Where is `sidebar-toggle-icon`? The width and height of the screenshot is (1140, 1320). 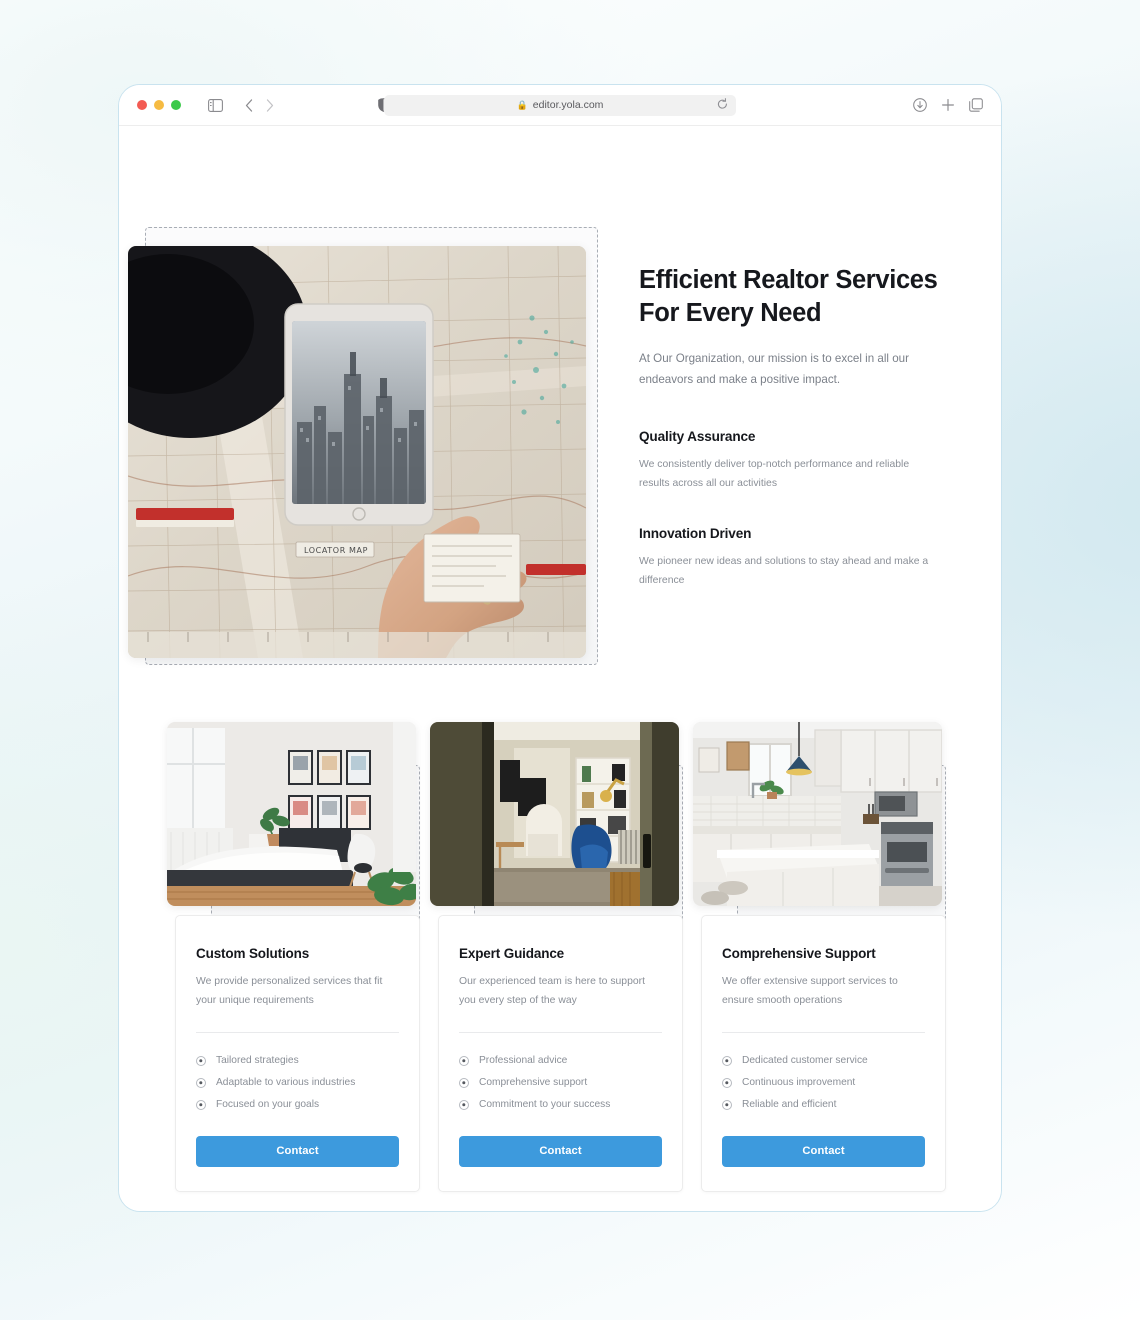
sidebar-toggle-icon is located at coordinates (215, 105).